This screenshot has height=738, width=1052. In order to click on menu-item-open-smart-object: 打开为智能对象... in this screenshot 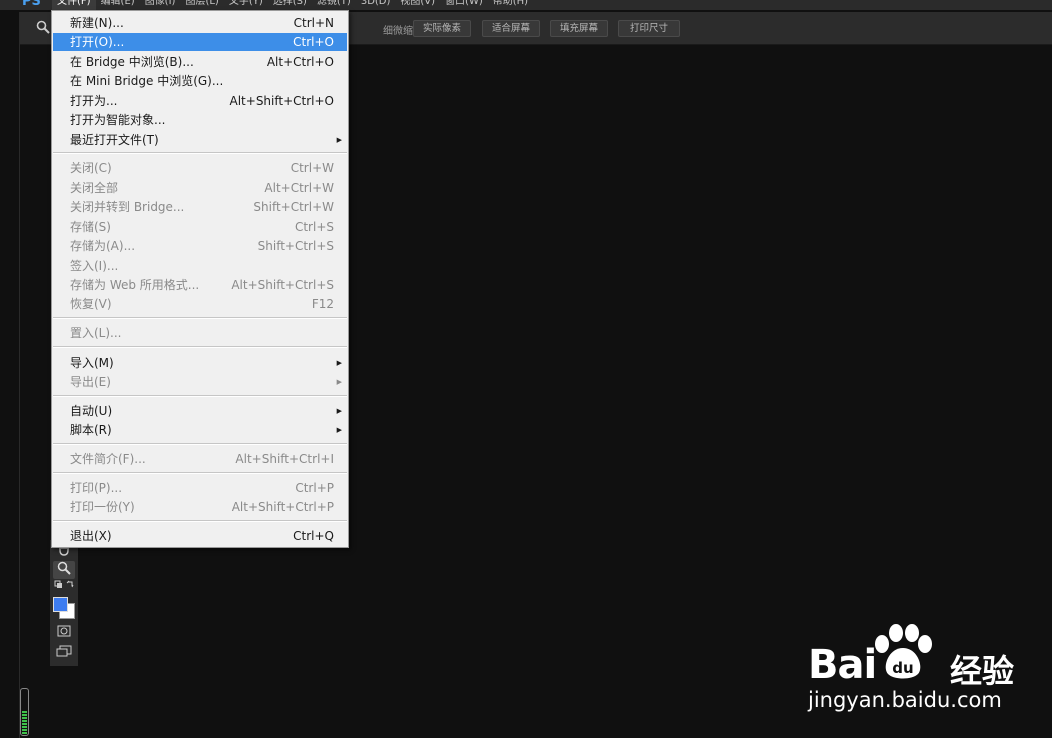, I will do `click(200, 120)`.